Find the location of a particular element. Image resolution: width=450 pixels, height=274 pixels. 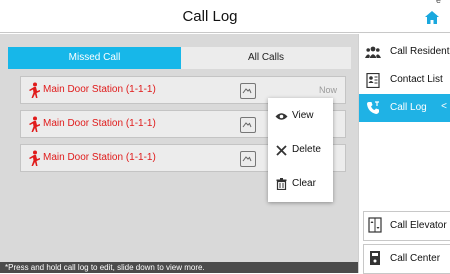

tab-missed-call: Missed Call is located at coordinates (94, 58).